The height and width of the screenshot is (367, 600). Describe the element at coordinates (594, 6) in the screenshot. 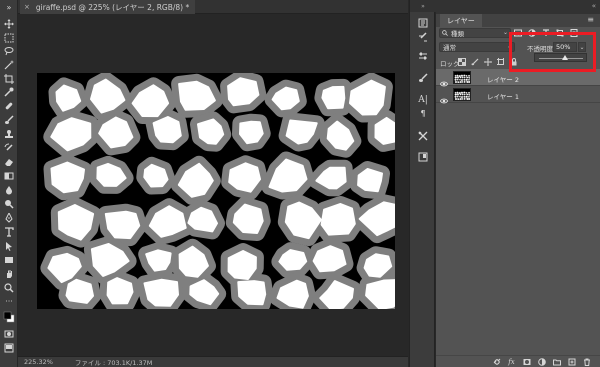

I see `collapse-panel-icon: «` at that location.